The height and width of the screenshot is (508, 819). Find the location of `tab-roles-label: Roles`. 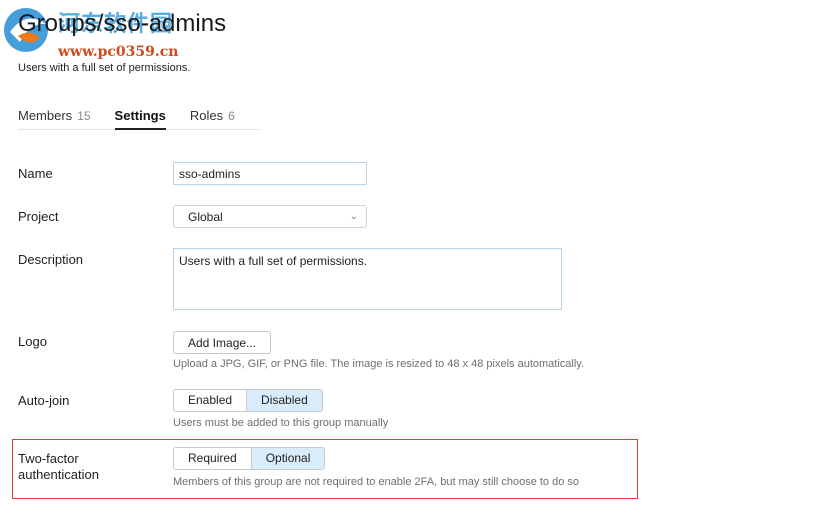

tab-roles-label: Roles is located at coordinates (206, 115).